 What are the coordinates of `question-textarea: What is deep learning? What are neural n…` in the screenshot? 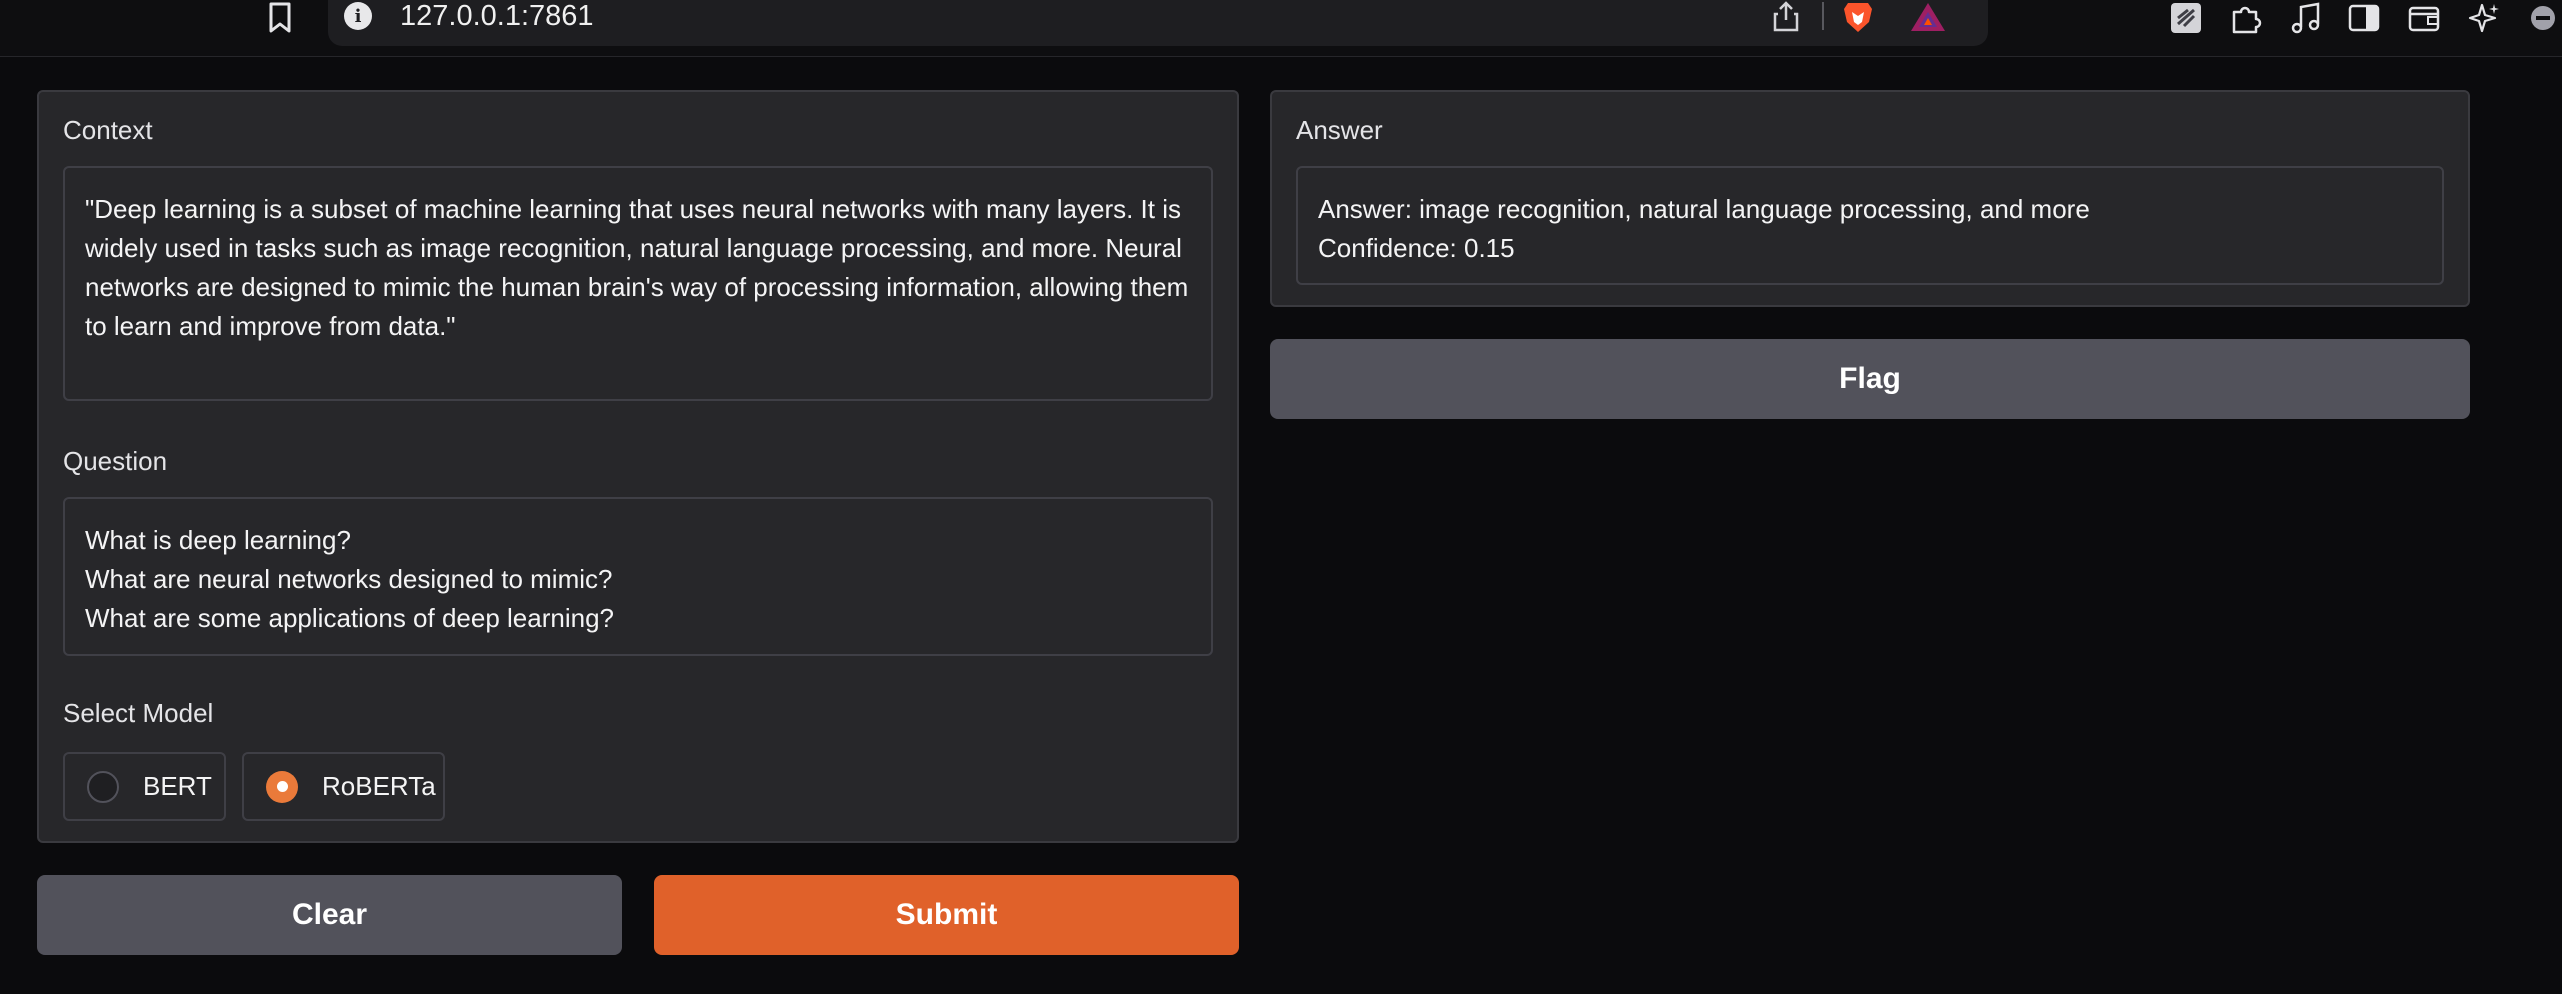 It's located at (638, 576).